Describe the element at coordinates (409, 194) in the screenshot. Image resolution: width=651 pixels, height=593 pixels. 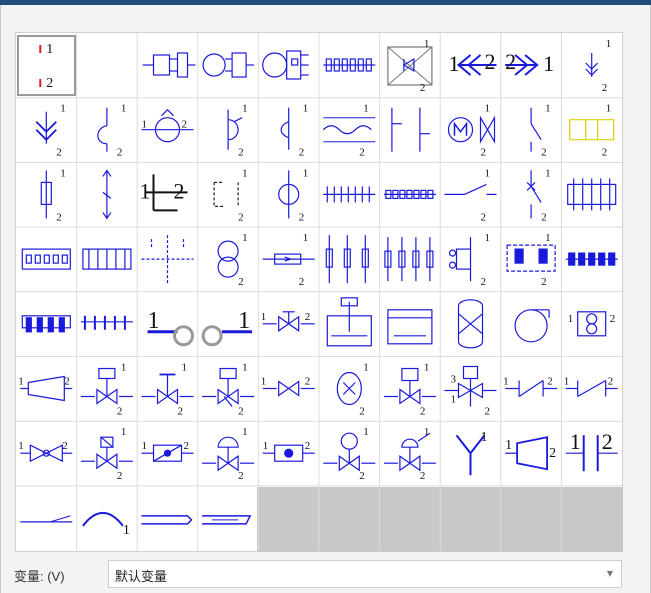
I see `sym-terminal-row-b` at that location.